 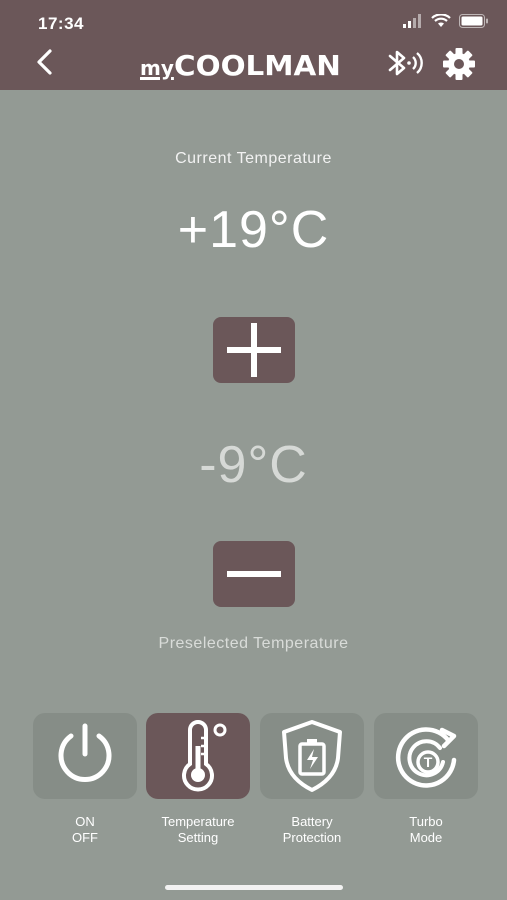 What do you see at coordinates (253, 465) in the screenshot?
I see `preselected-temperature-value: -9°C` at bounding box center [253, 465].